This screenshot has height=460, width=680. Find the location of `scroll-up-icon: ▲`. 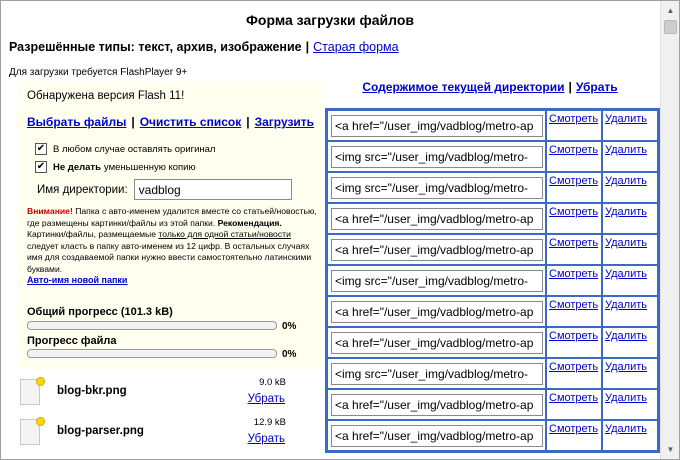

scroll-up-icon: ▲ is located at coordinates (670, 10).